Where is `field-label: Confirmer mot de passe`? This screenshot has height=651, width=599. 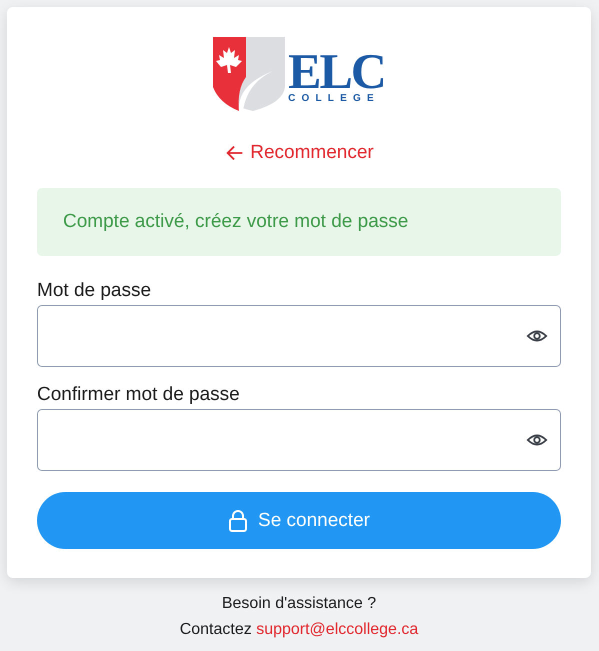
field-label: Confirmer mot de passe is located at coordinates (139, 395).